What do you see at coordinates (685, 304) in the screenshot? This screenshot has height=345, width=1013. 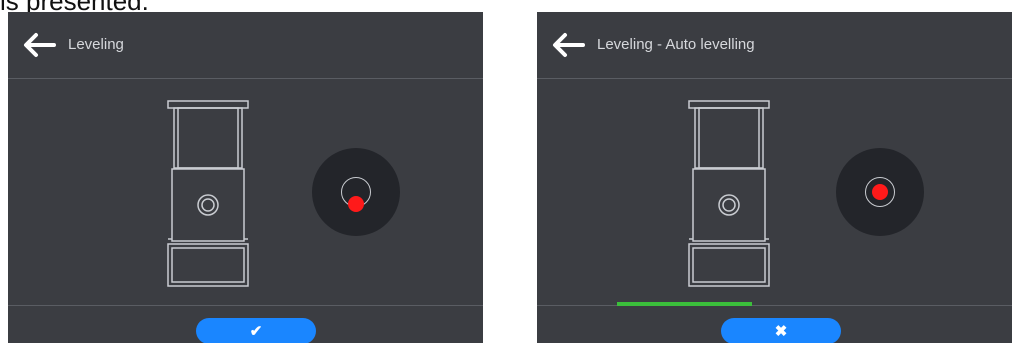 I see `progress-fill` at bounding box center [685, 304].